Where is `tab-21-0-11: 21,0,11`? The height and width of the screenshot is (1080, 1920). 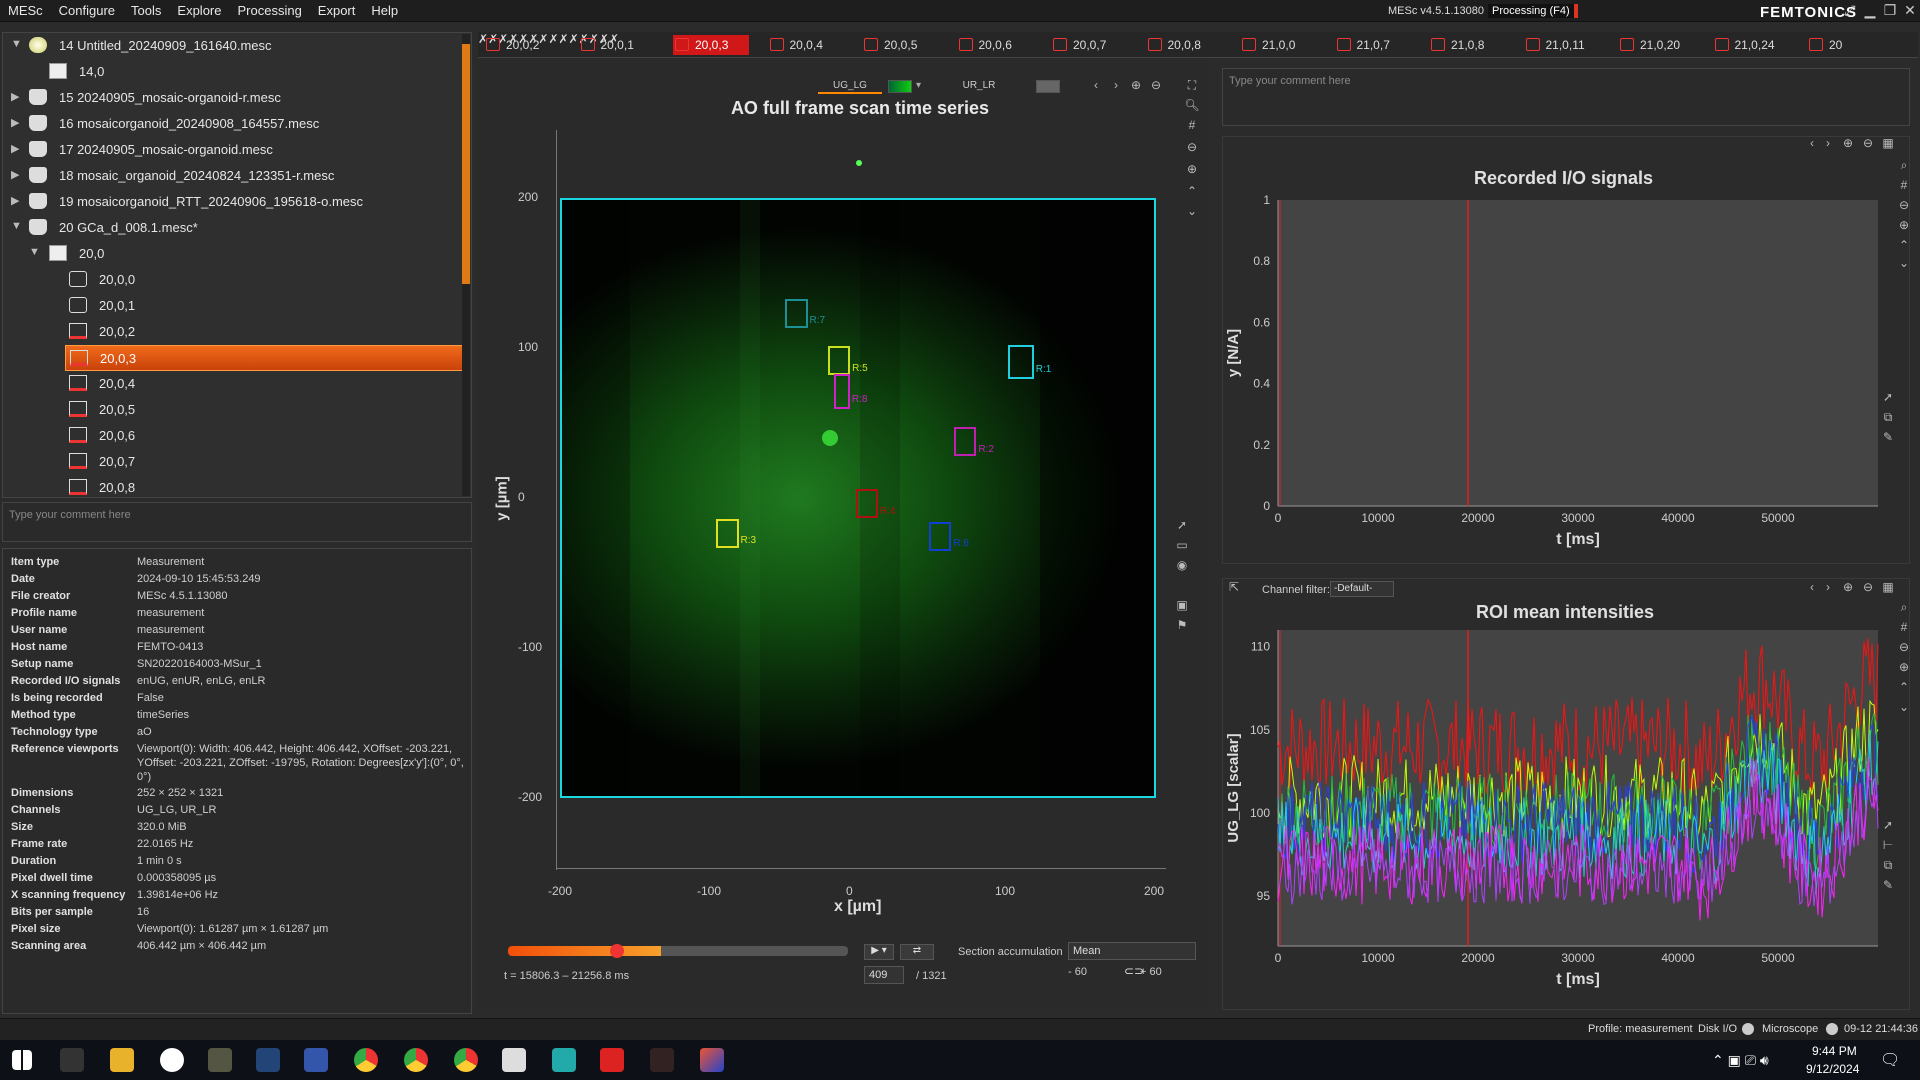
tab-21-0-11: 21,0,11 is located at coordinates (1562, 45).